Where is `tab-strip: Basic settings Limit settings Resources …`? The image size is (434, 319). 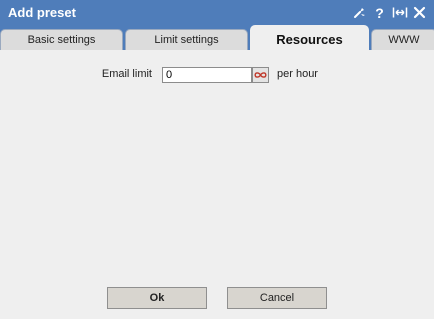
tab-strip: Basic settings Limit settings Resources … is located at coordinates (217, 37).